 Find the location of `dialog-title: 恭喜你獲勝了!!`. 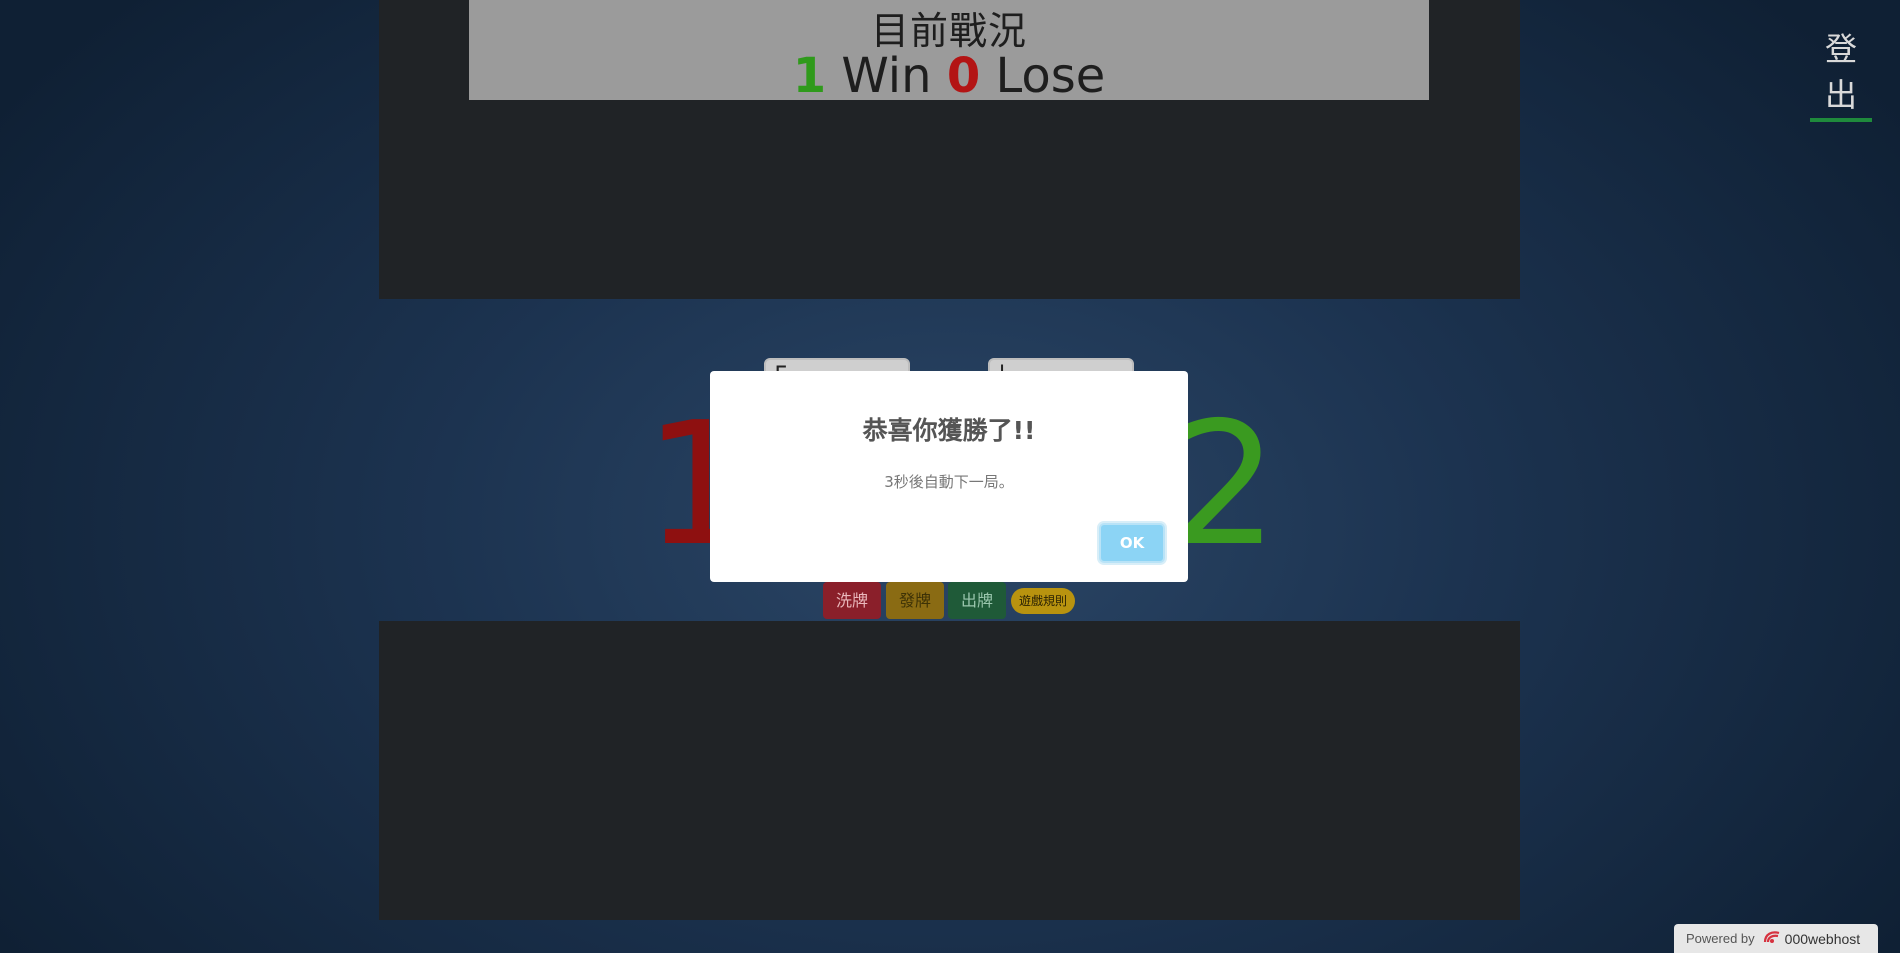

dialog-title: 恭喜你獲勝了!! is located at coordinates (949, 430).